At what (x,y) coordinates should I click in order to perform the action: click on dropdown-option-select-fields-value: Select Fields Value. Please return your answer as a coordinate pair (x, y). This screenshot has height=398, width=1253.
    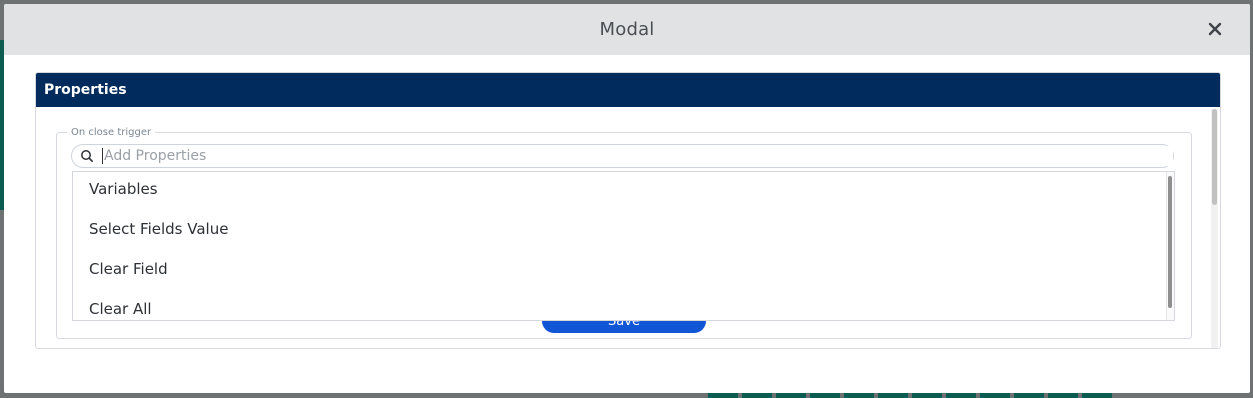
    Looking at the image, I should click on (623, 232).